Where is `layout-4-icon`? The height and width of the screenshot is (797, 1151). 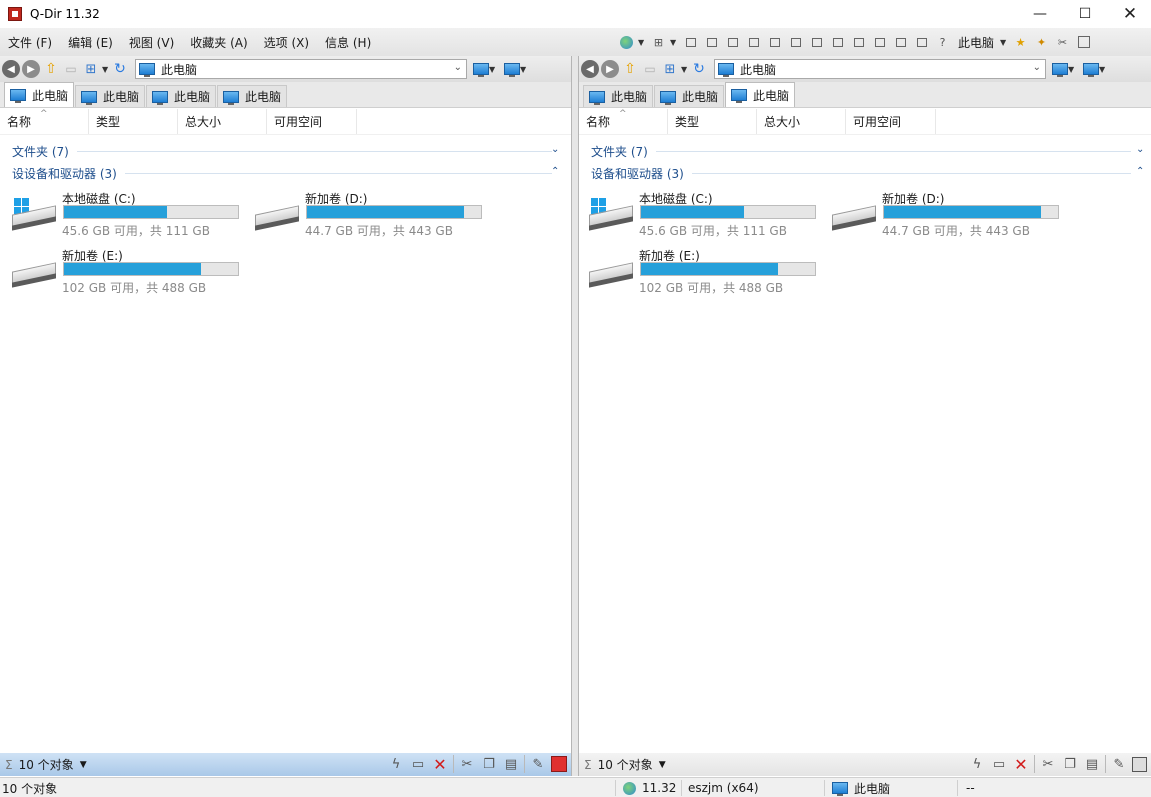 layout-4-icon is located at coordinates (753, 42).